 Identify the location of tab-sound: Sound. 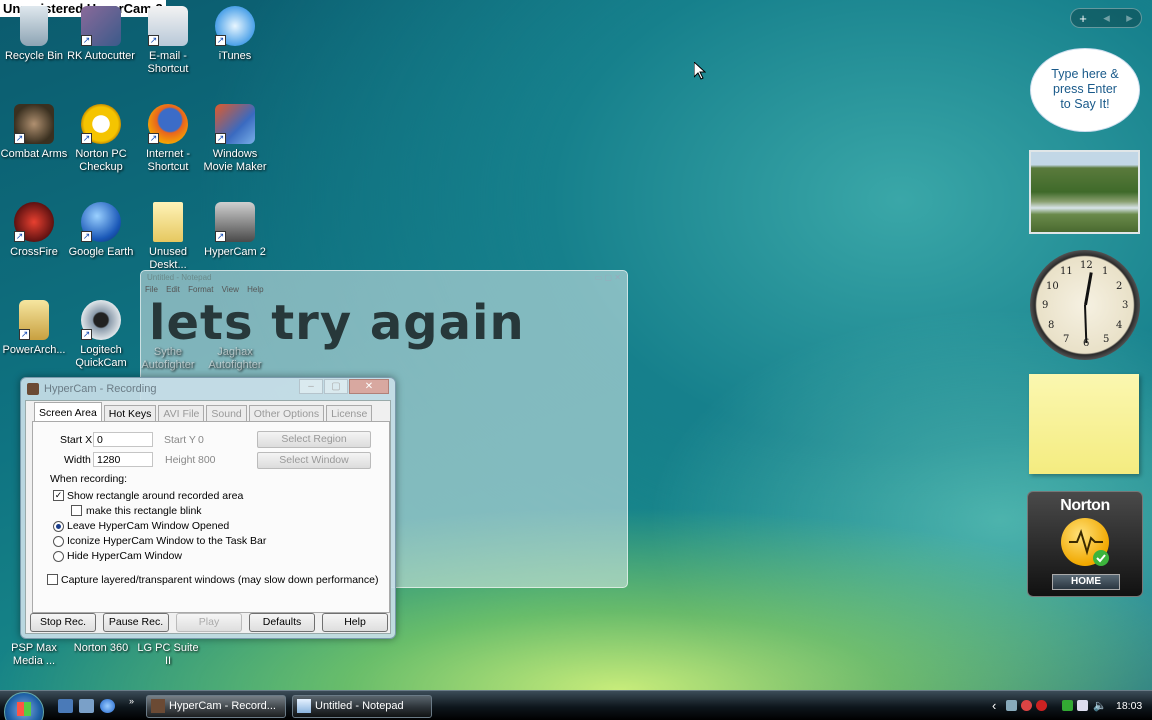
(226, 413).